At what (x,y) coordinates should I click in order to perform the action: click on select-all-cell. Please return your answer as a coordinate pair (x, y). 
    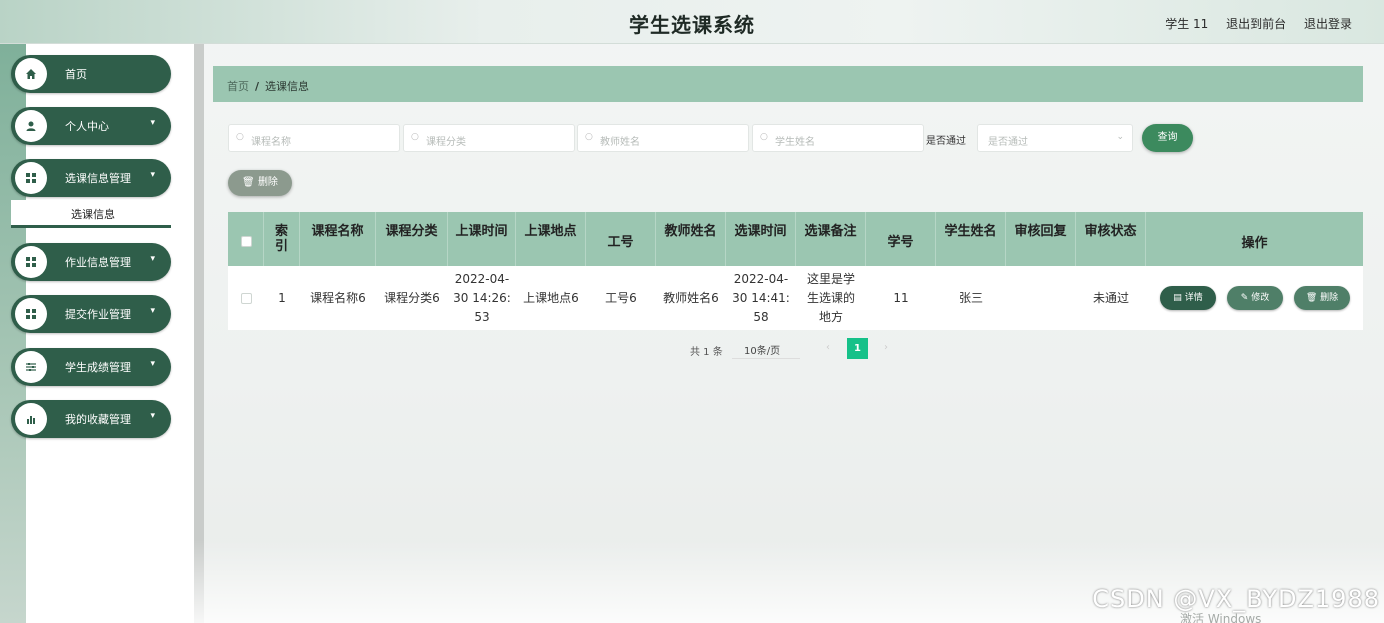
    Looking at the image, I should click on (246, 239).